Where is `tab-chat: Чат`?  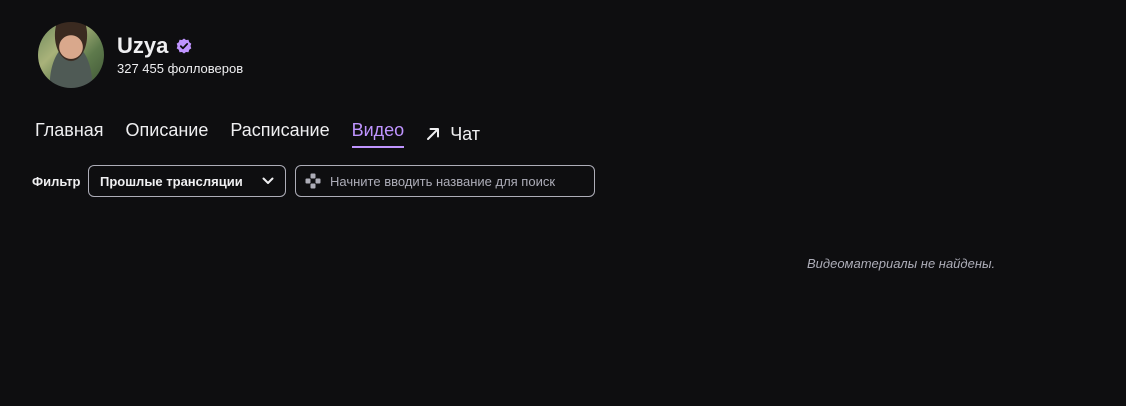 tab-chat: Чат is located at coordinates (453, 134).